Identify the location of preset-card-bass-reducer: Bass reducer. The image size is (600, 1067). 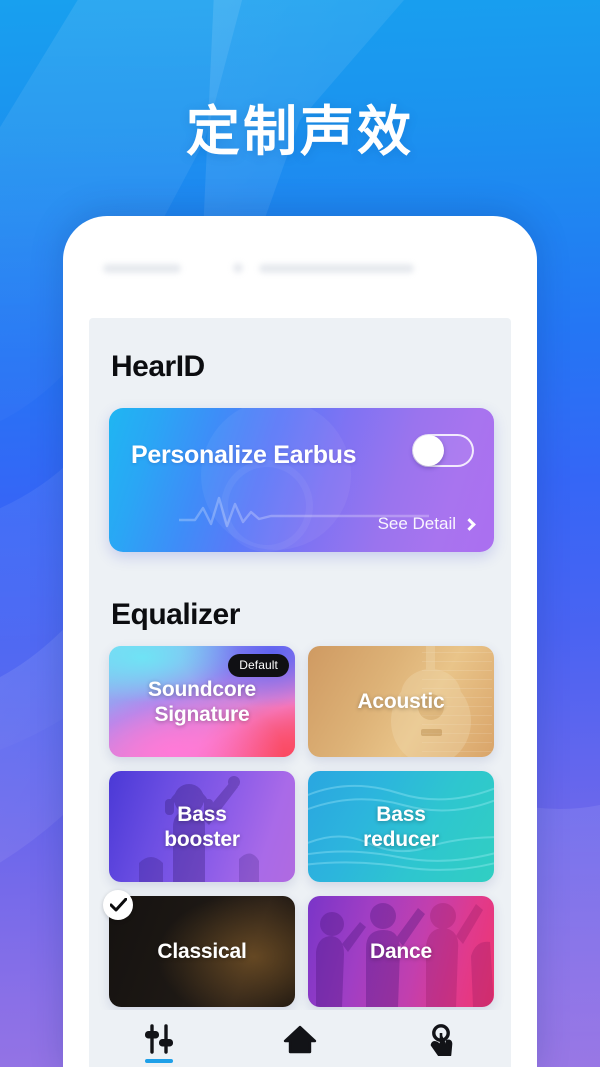
(401, 826).